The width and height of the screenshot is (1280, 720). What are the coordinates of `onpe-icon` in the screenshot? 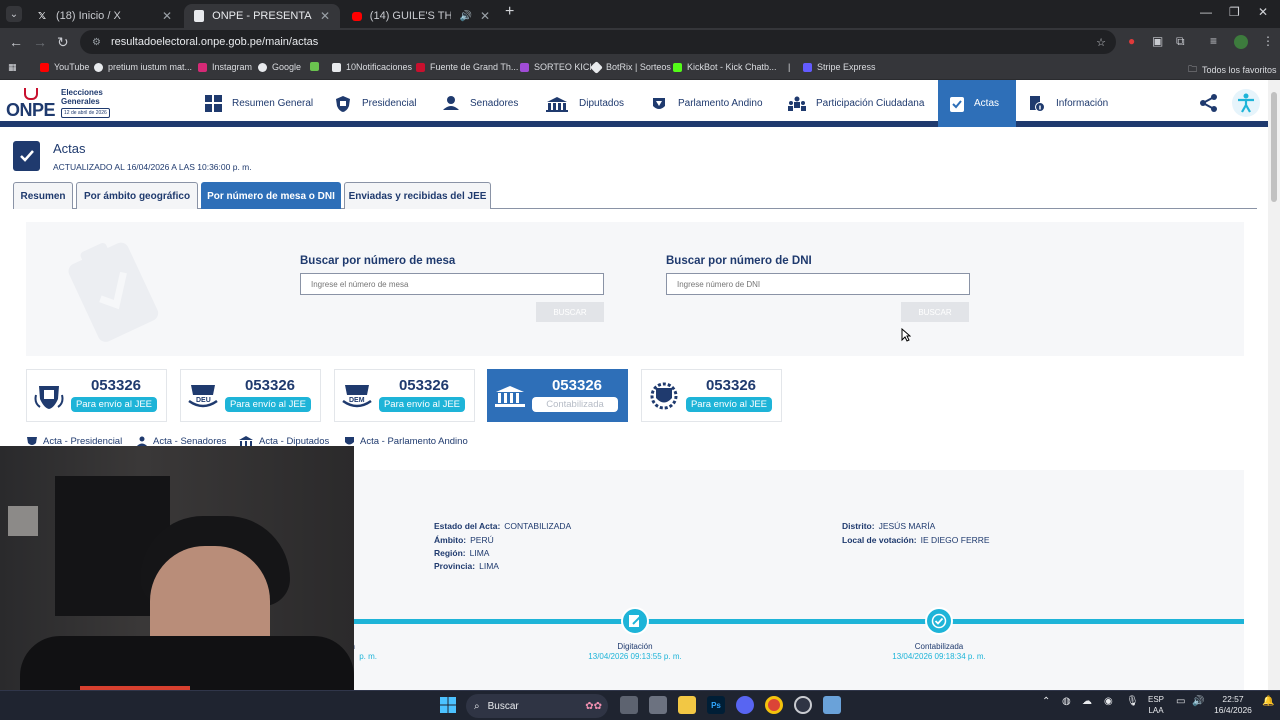 It's located at (199, 16).